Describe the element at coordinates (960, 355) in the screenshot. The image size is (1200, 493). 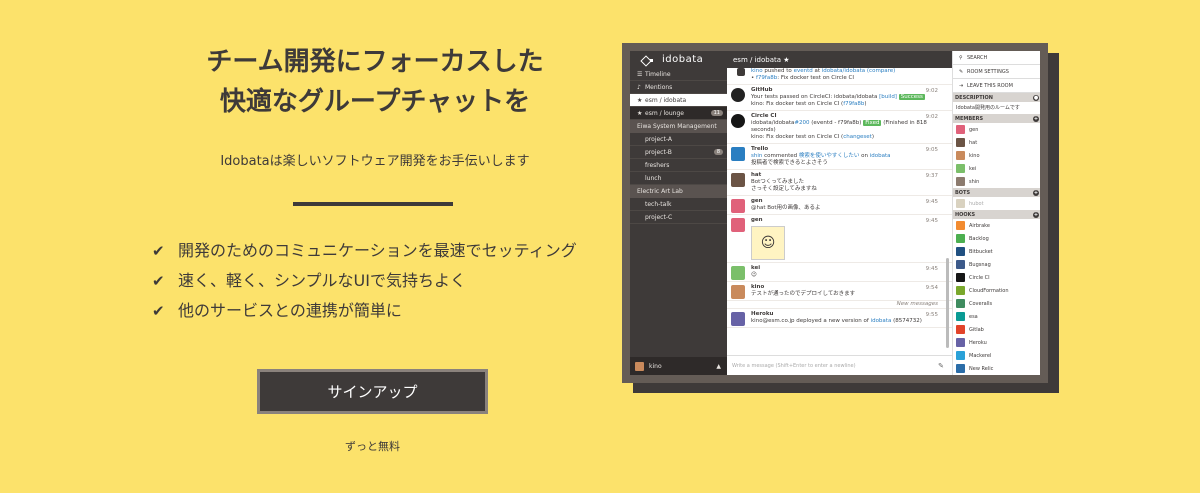
I see `mackerel-icon` at that location.